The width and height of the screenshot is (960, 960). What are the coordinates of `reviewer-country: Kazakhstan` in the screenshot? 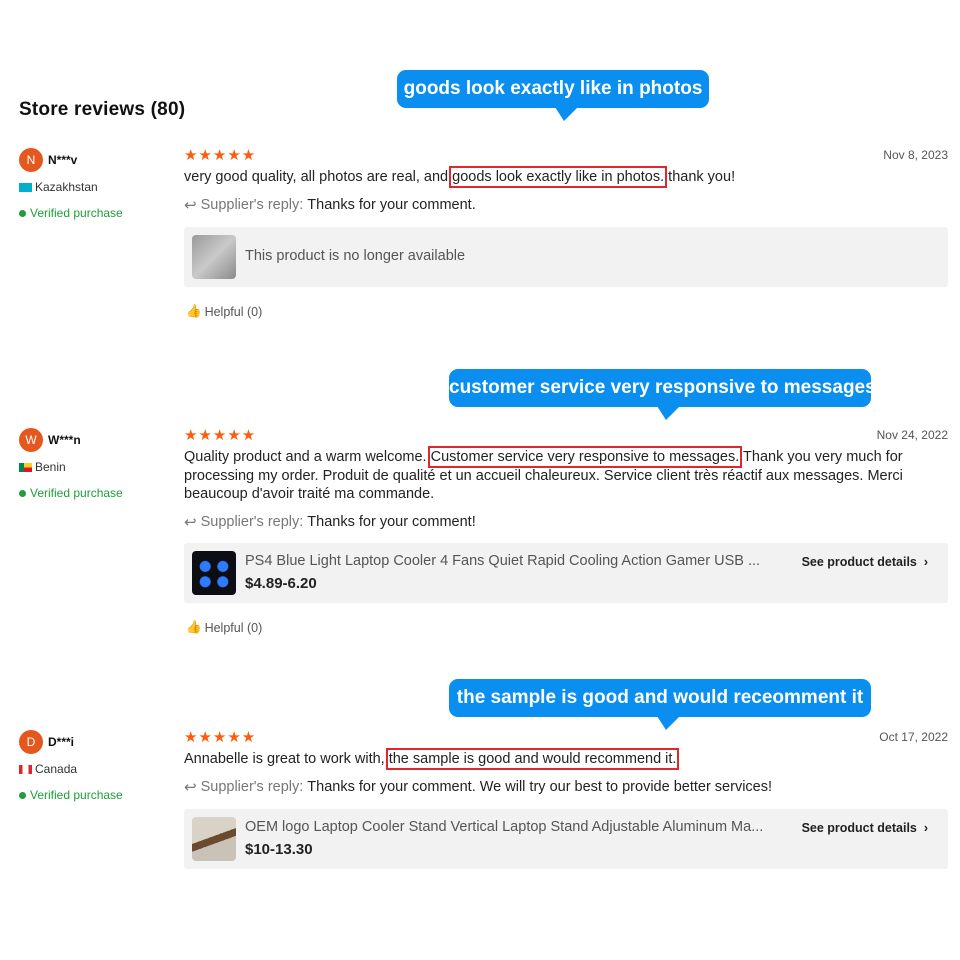 It's located at (58, 187).